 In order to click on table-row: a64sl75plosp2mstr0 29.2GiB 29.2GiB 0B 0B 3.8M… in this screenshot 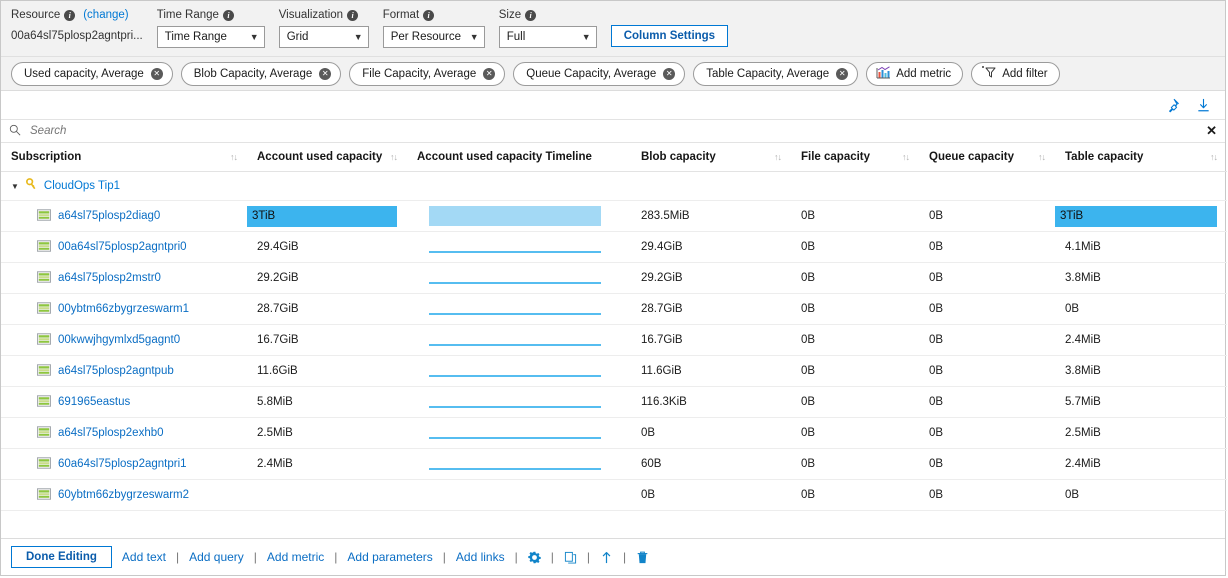, I will do `click(614, 278)`.